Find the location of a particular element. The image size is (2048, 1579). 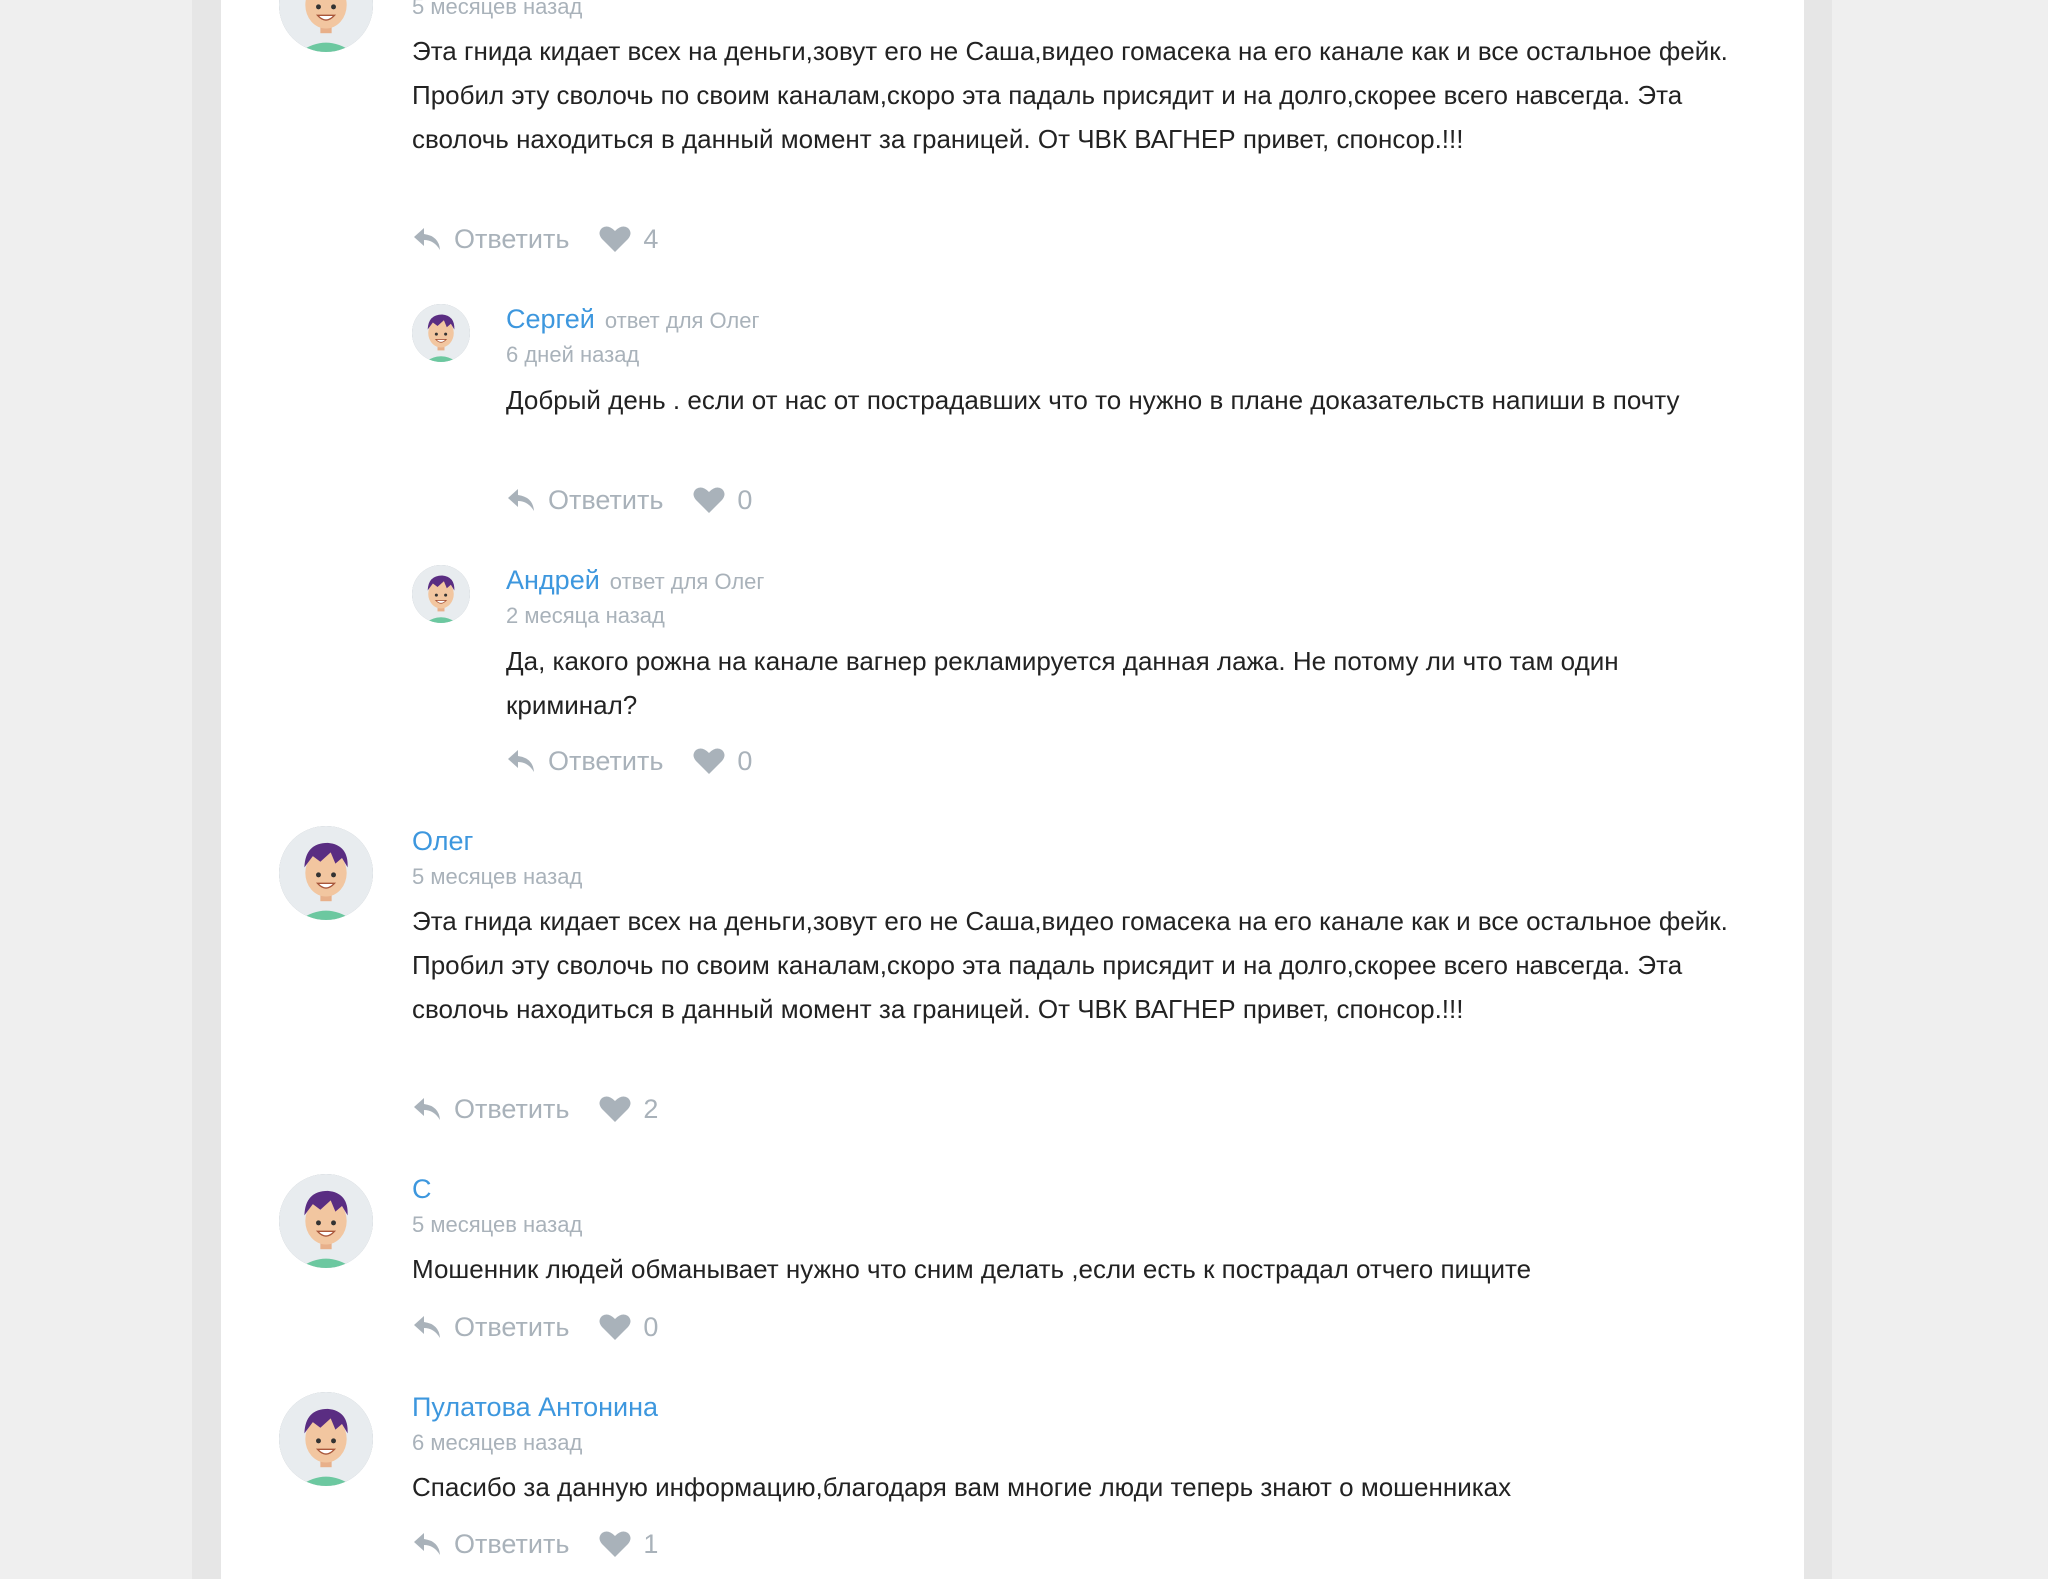

comment-date: 6 месяцев назад is located at coordinates (497, 1442).